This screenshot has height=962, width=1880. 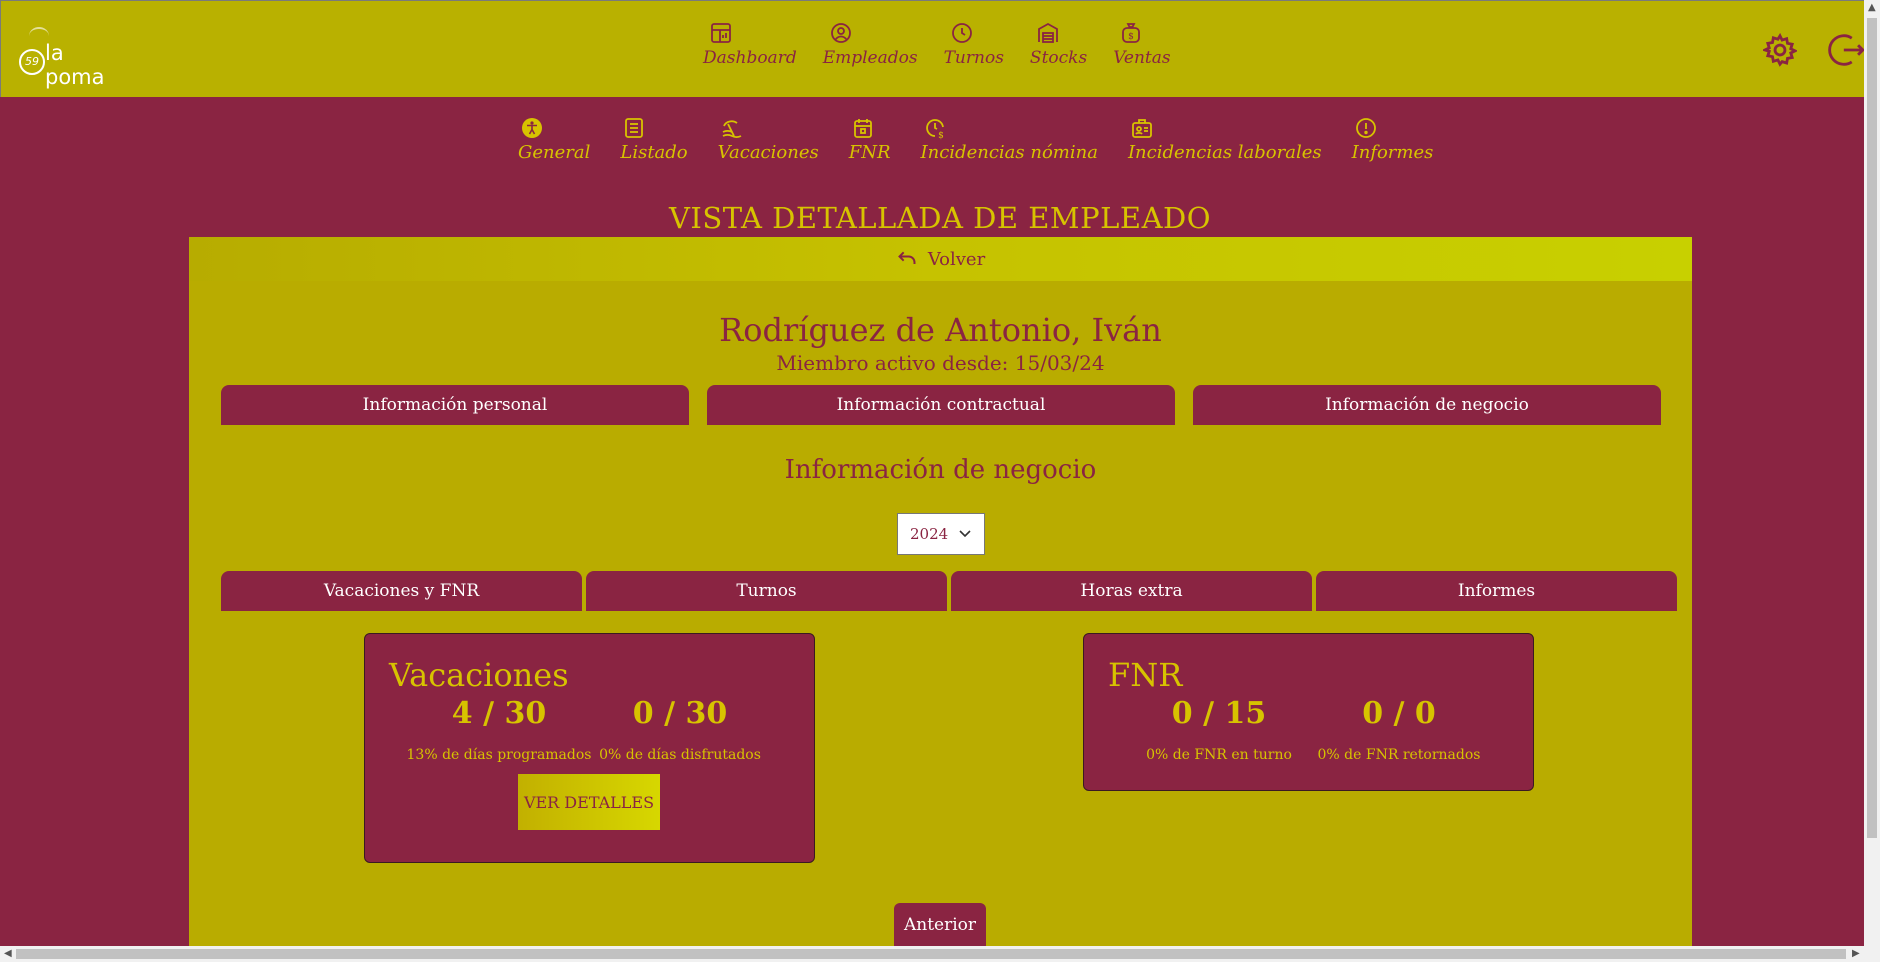 What do you see at coordinates (940, 330) in the screenshot?
I see `employee-name: Rodríguez de Antonio, Iván` at bounding box center [940, 330].